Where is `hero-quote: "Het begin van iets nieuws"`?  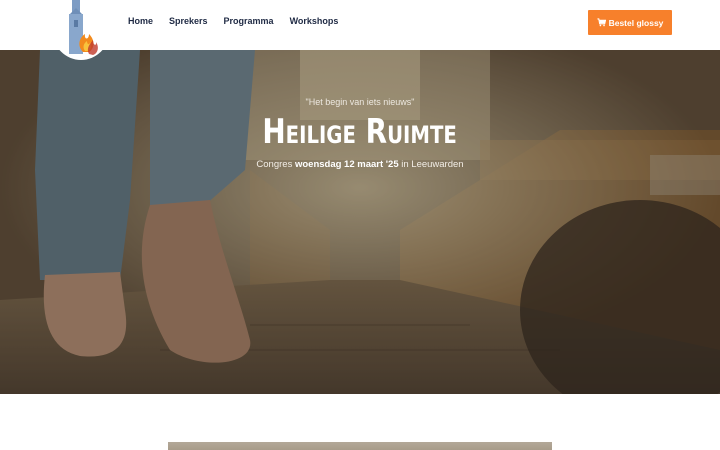
hero-quote: "Het begin van iets nieuws" is located at coordinates (360, 102).